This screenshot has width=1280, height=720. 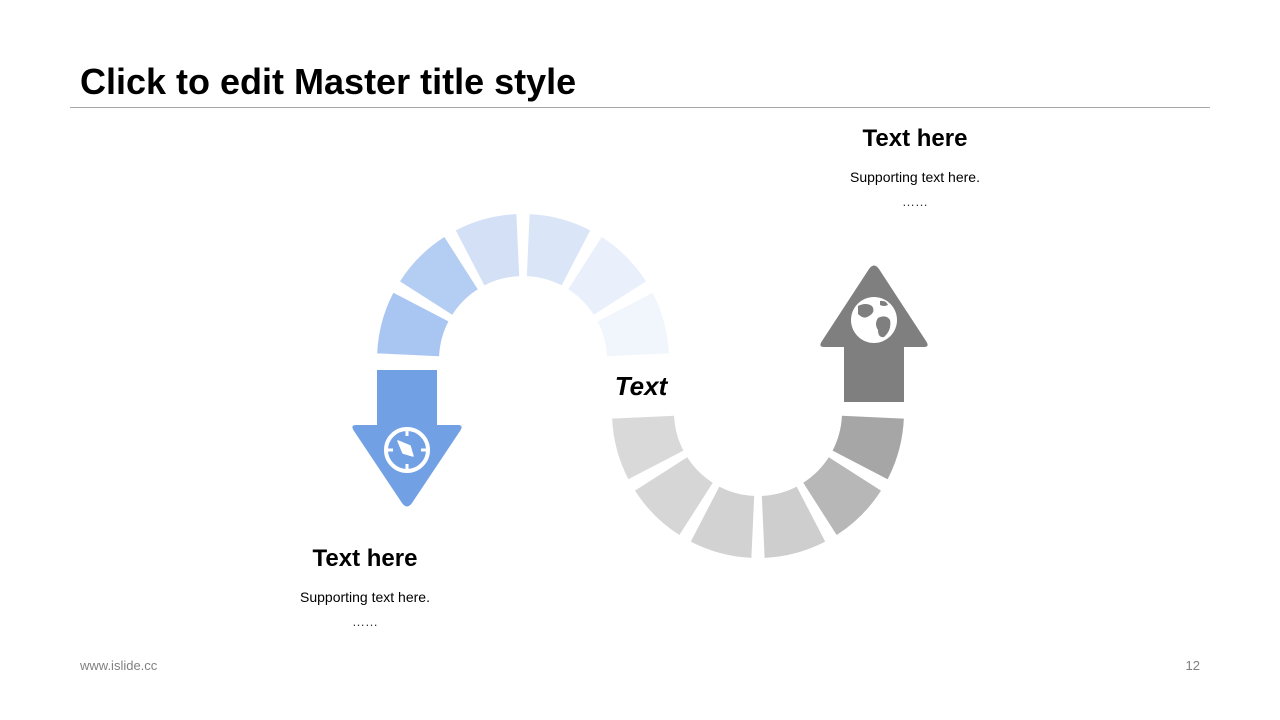 I want to click on center-label: Text, so click(x=641, y=386).